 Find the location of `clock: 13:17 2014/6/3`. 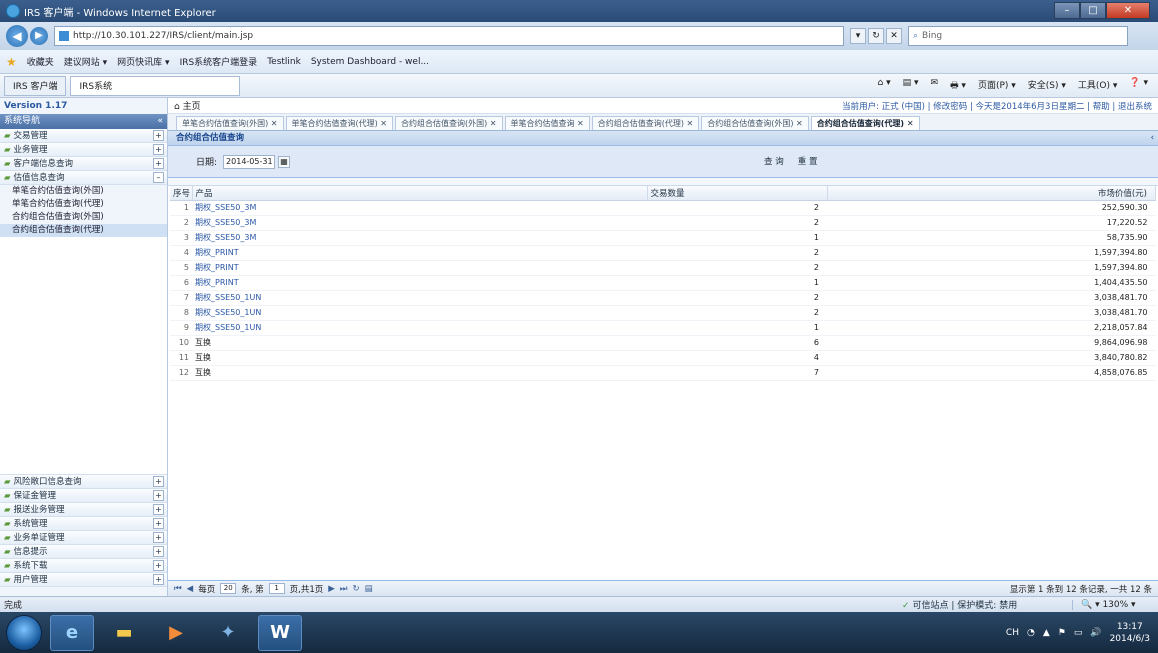

clock: 13:17 2014/6/3 is located at coordinates (1130, 633).